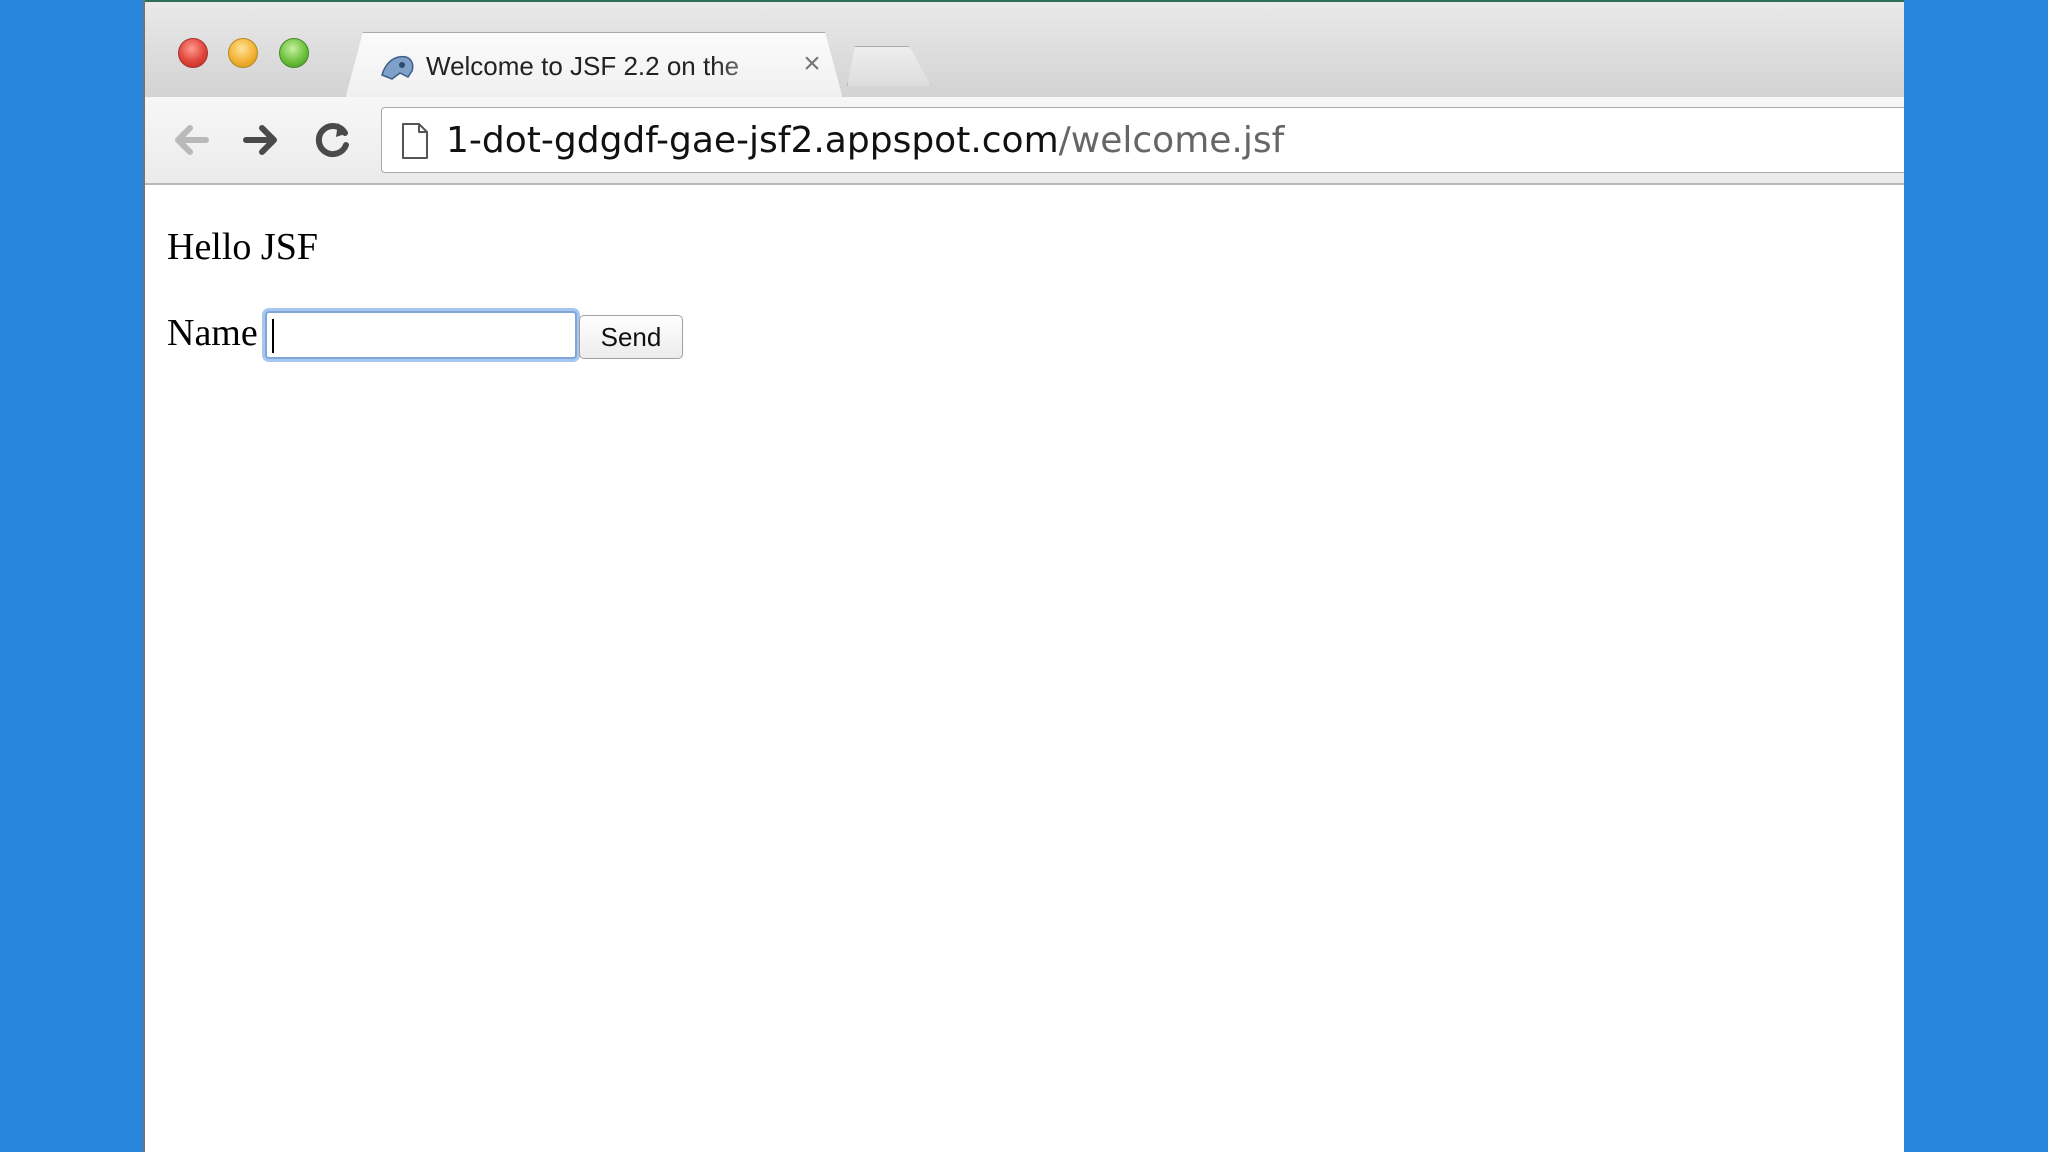 The image size is (2048, 1152). I want to click on tab-close-icon: ×, so click(812, 64).